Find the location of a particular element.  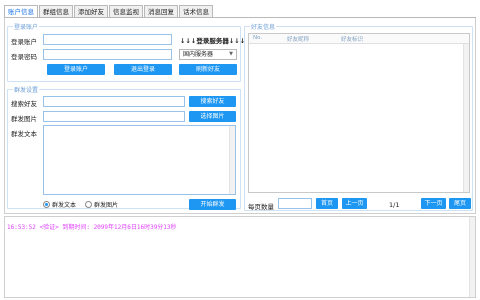

radio-group-image-label: 群发图片 is located at coordinates (106, 205).